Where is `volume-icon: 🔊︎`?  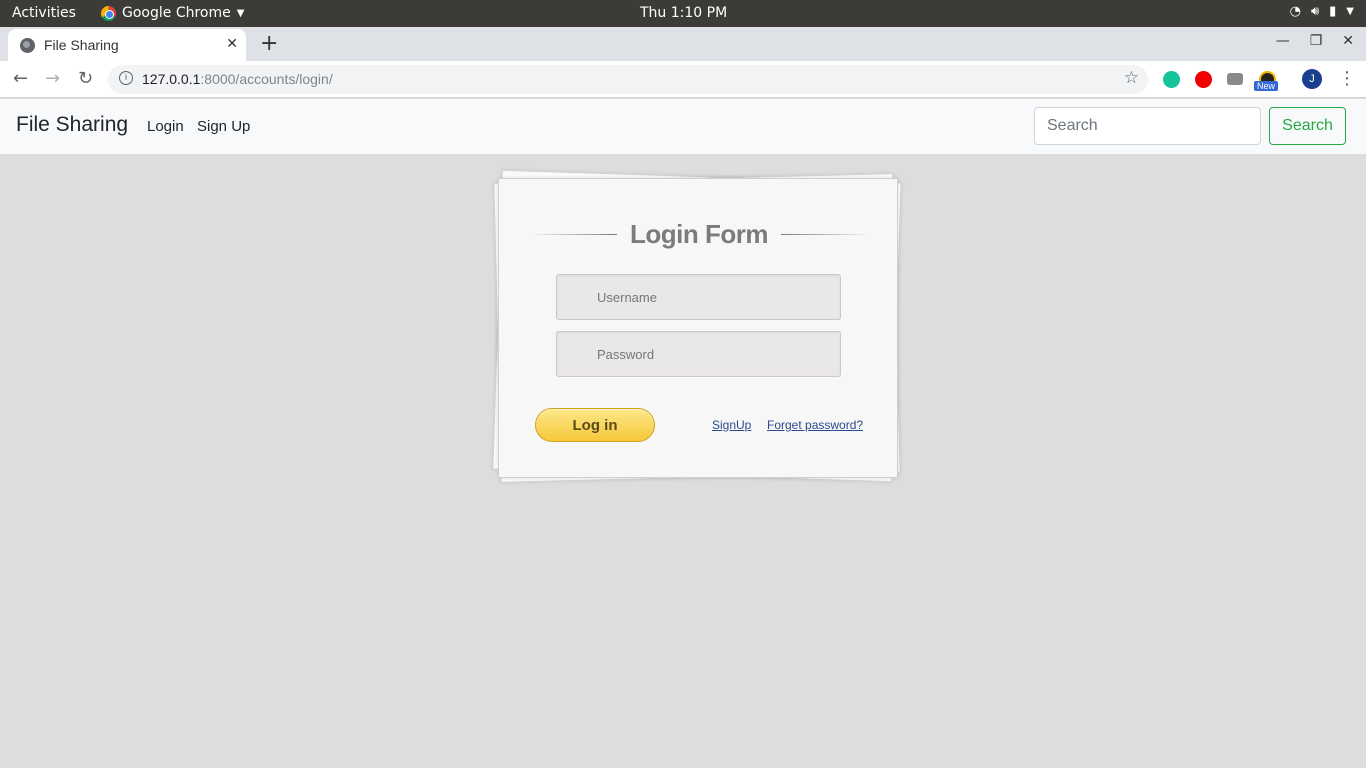 volume-icon: 🔊︎ is located at coordinates (1315, 11).